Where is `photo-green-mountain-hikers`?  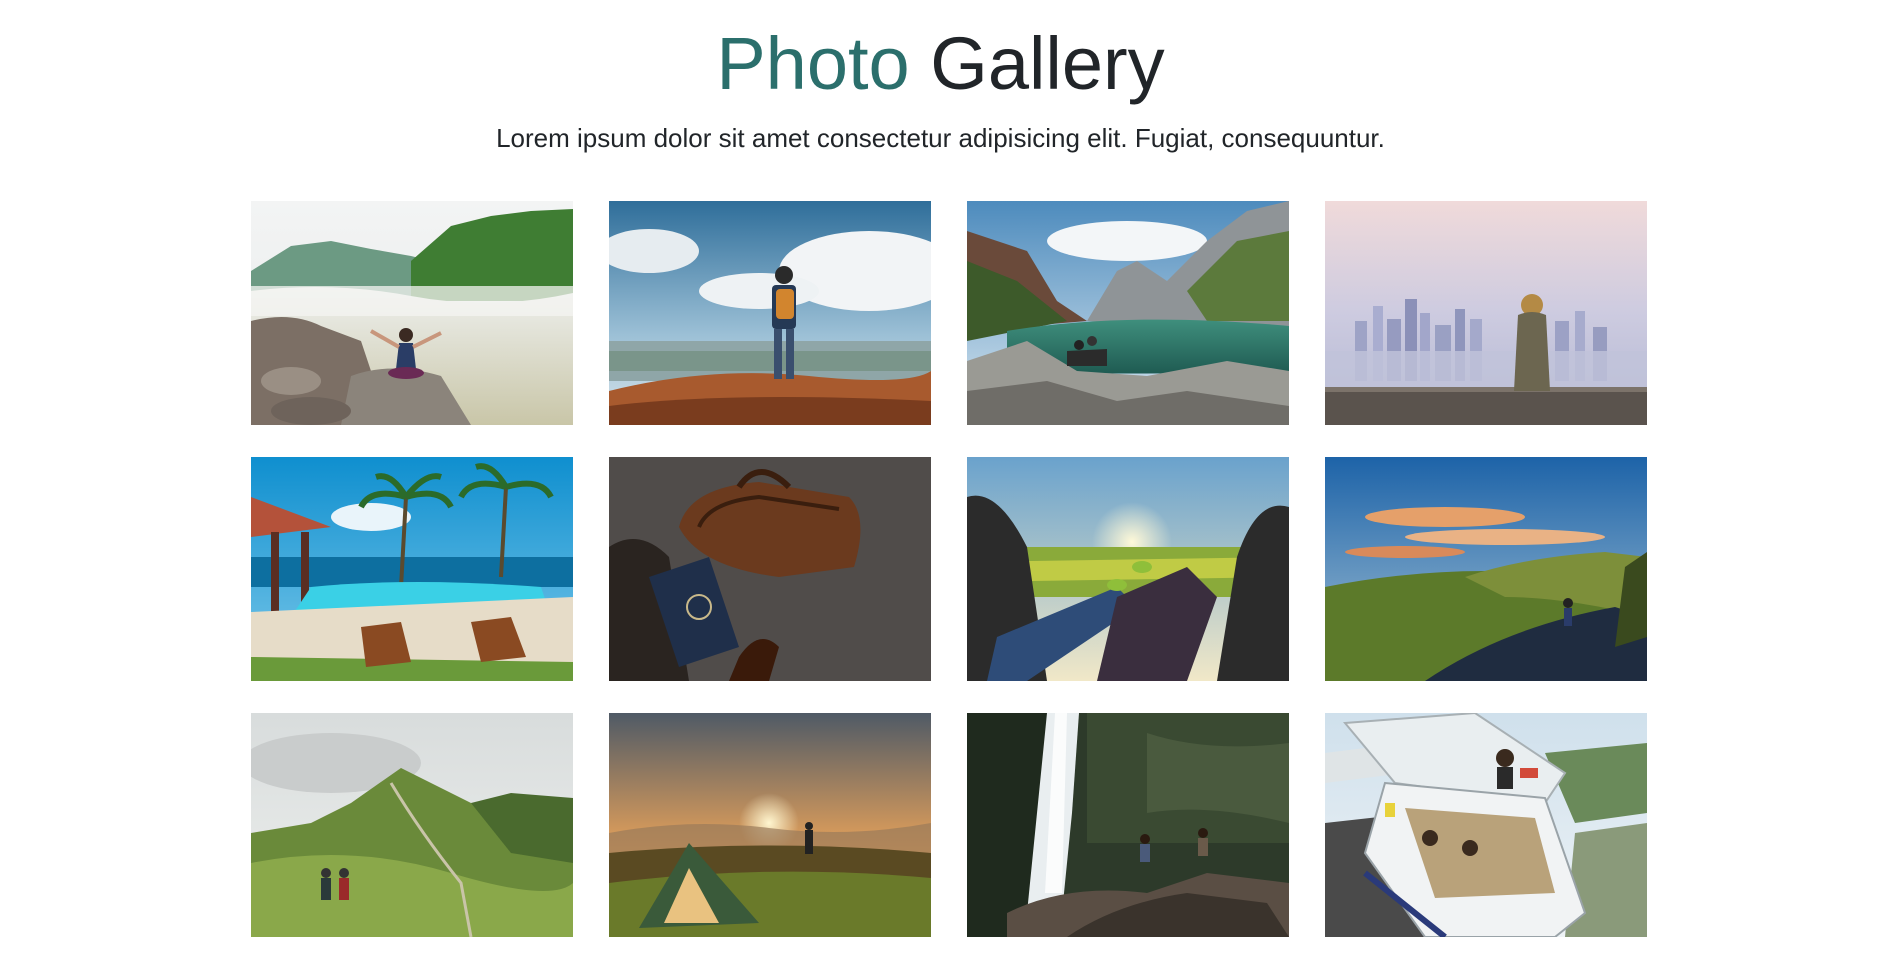 photo-green-mountain-hikers is located at coordinates (412, 825).